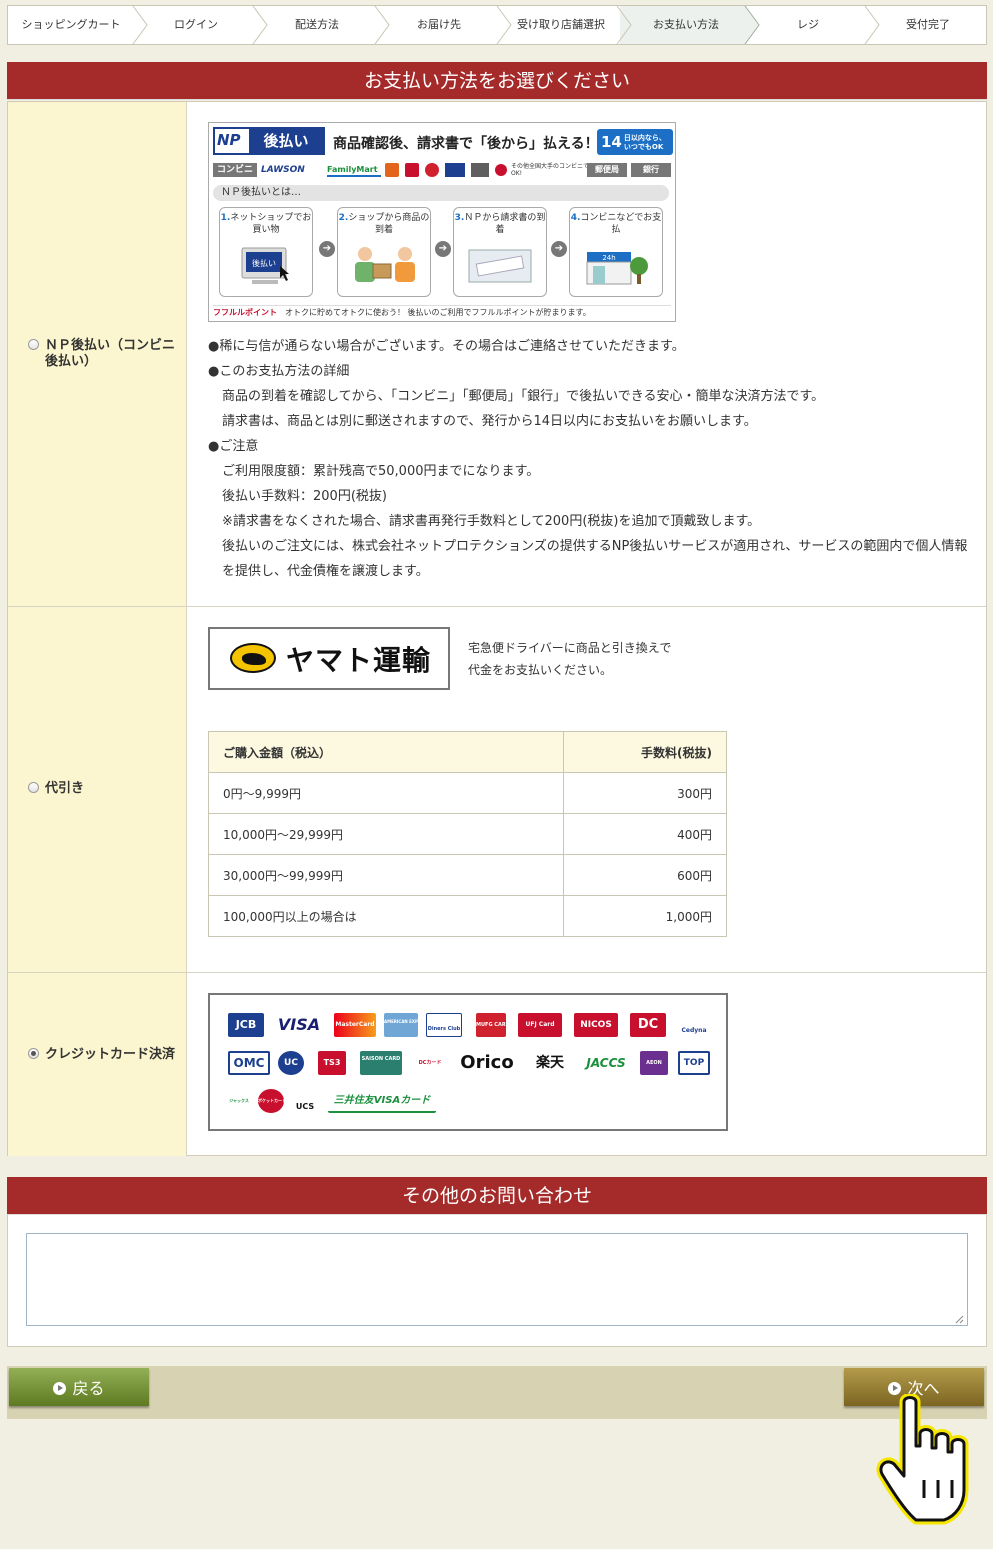 This screenshot has height=1549, width=993. I want to click on cod-radio, so click(33, 787).